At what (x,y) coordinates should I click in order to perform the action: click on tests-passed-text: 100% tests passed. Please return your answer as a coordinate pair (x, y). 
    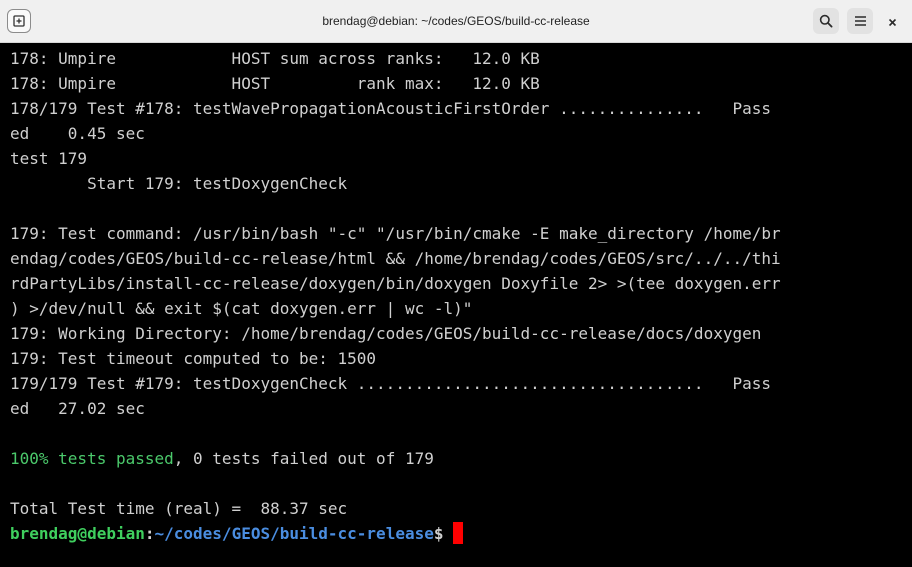
    Looking at the image, I should click on (92, 458).